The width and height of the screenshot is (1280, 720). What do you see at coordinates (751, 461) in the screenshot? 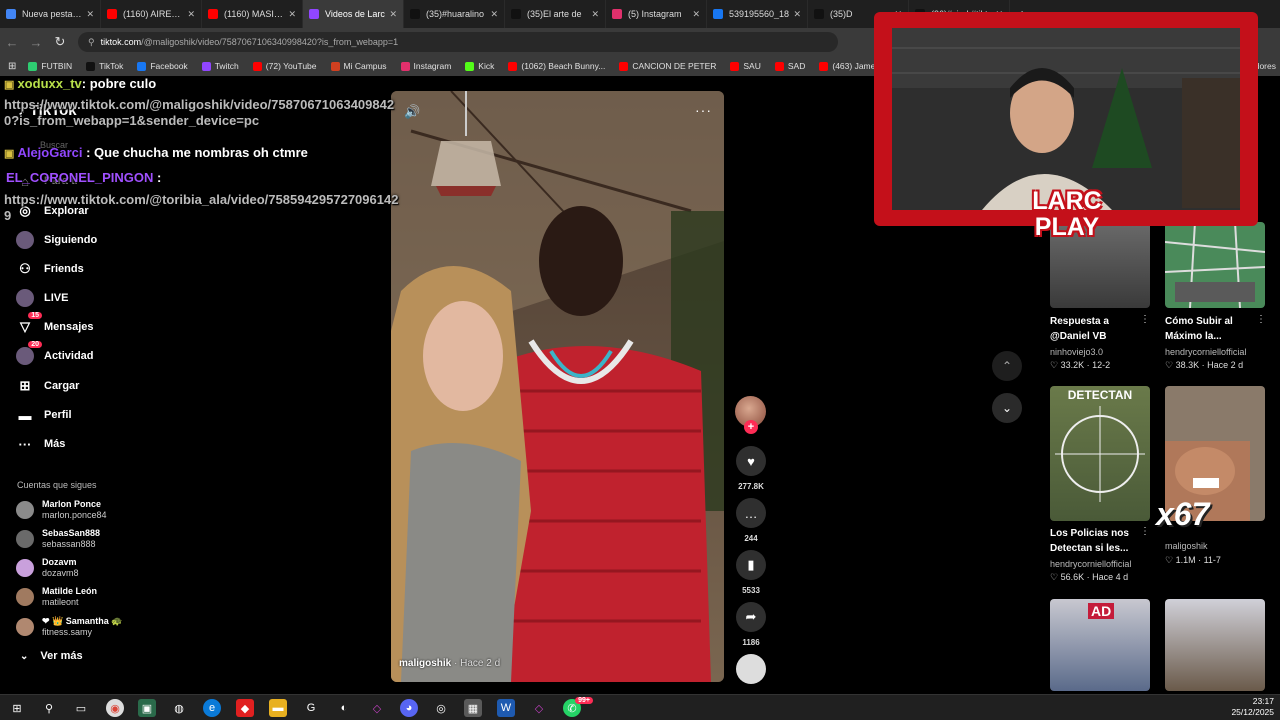
I see `heart-icon: ♥` at bounding box center [751, 461].